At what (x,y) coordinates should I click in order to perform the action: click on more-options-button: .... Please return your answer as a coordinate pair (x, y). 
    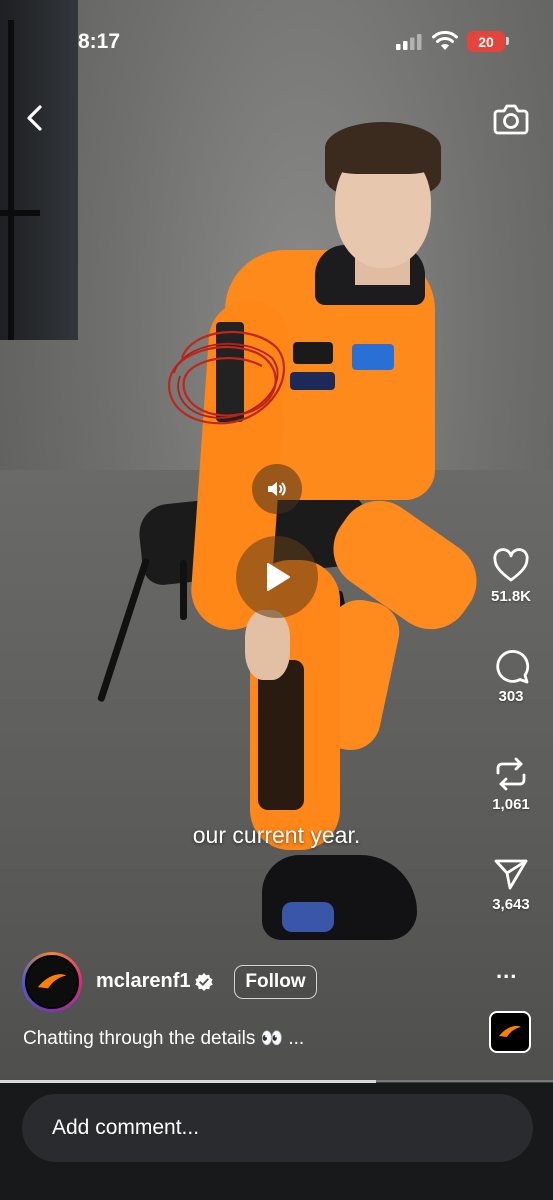
    Looking at the image, I should click on (506, 971).